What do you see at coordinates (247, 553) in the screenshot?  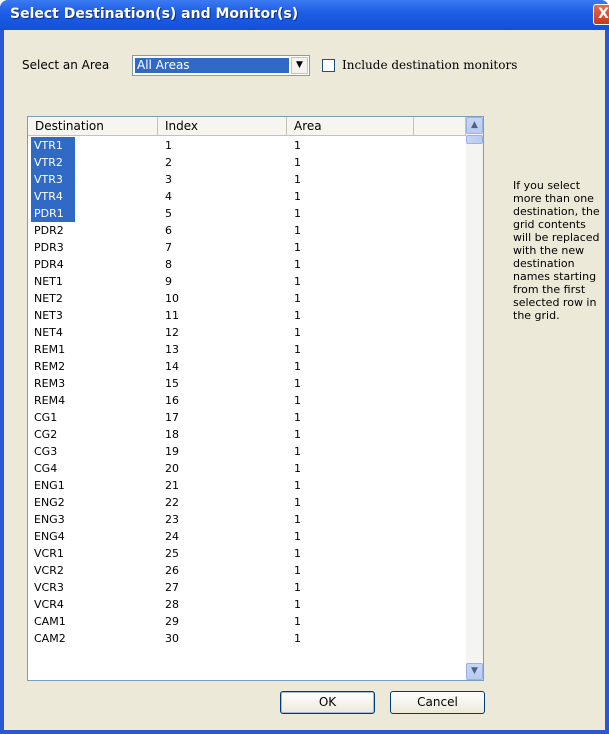 I see `table-row: VCR1 25 1` at bounding box center [247, 553].